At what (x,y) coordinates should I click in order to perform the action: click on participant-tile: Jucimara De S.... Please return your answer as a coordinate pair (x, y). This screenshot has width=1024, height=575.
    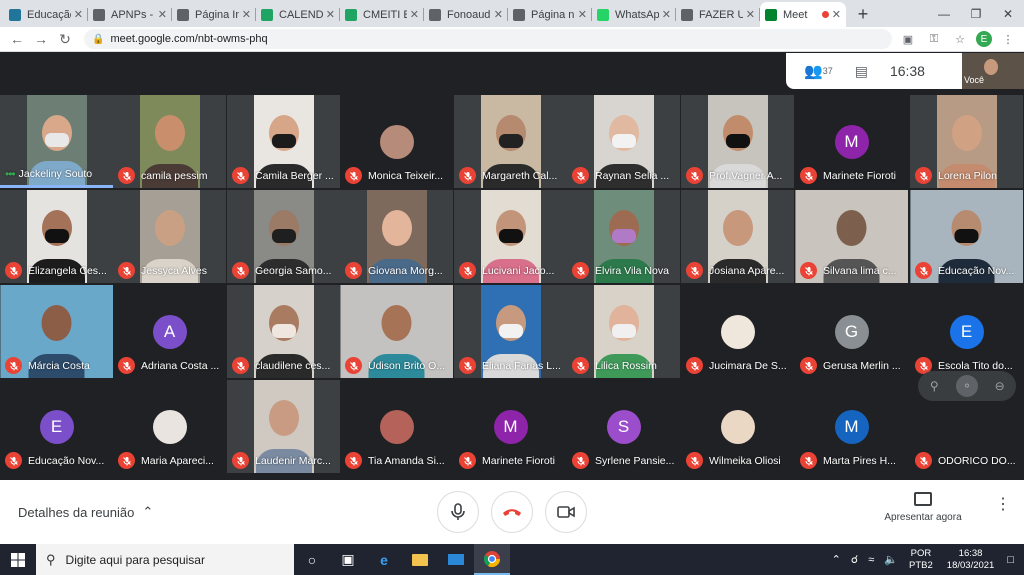
    Looking at the image, I should click on (737, 331).